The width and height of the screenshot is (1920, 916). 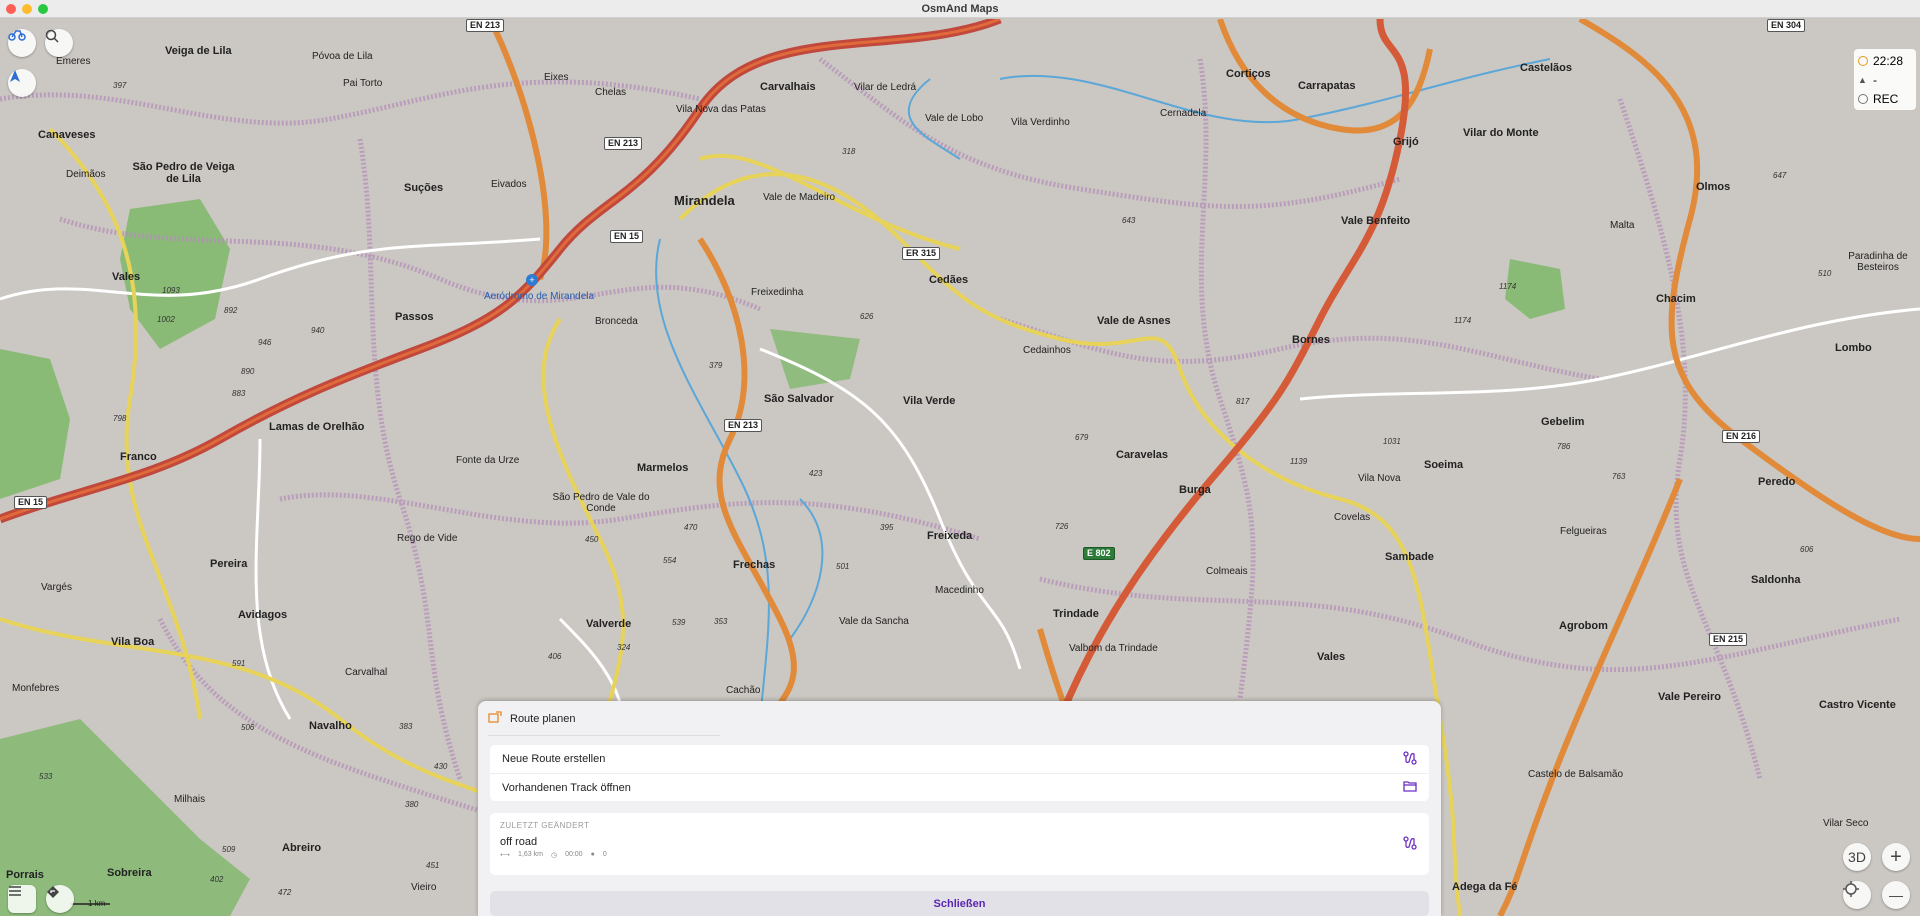 I want to click on place-label: Bornes, so click(x=1311, y=340).